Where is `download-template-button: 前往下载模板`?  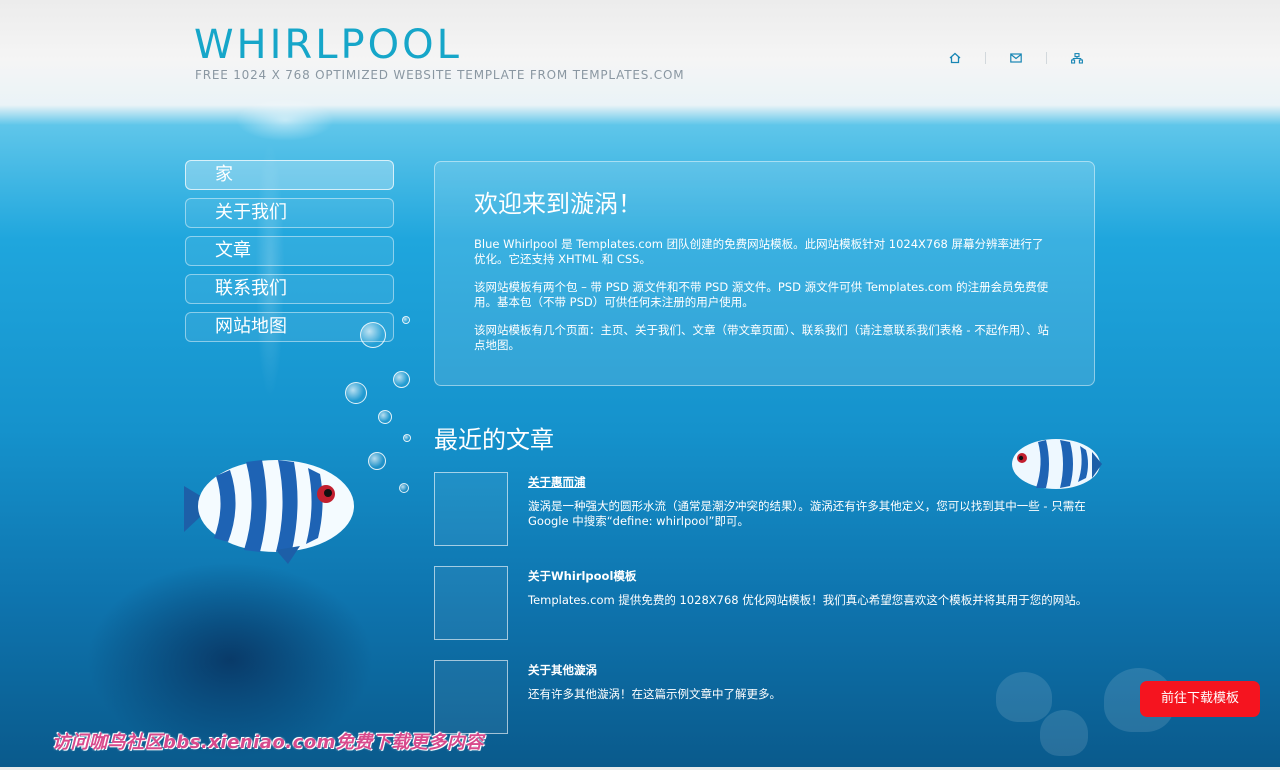
download-template-button: 前往下载模板 is located at coordinates (1200, 699).